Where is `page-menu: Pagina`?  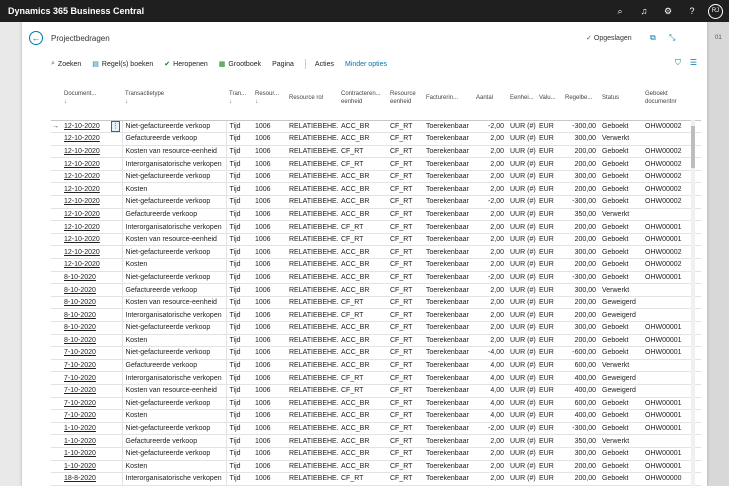 page-menu: Pagina is located at coordinates (283, 64).